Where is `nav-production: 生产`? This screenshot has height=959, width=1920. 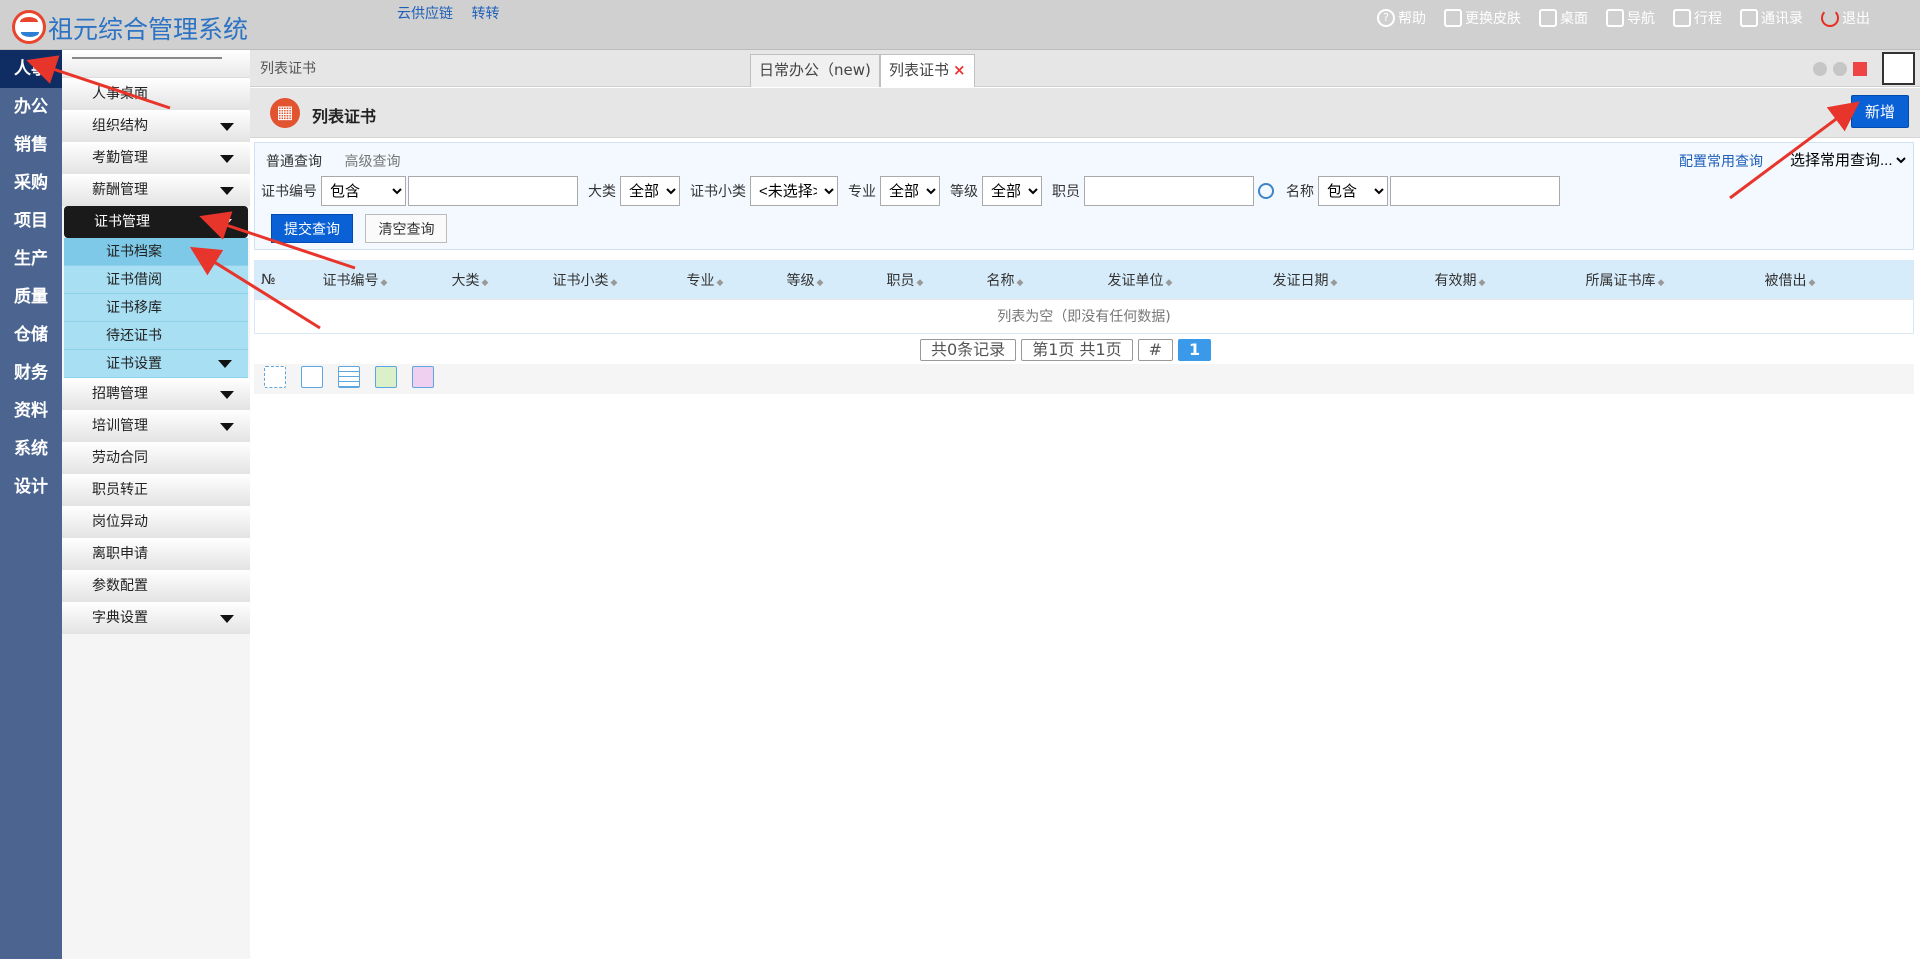
nav-production: 生产 is located at coordinates (31, 259).